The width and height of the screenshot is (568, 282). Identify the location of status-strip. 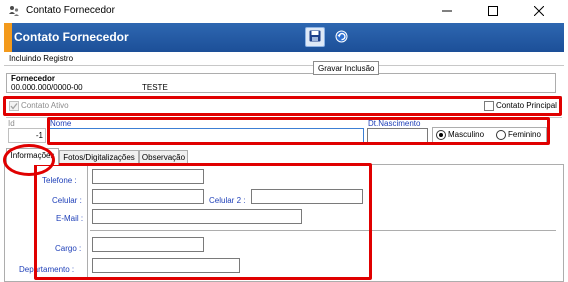
(284, 59).